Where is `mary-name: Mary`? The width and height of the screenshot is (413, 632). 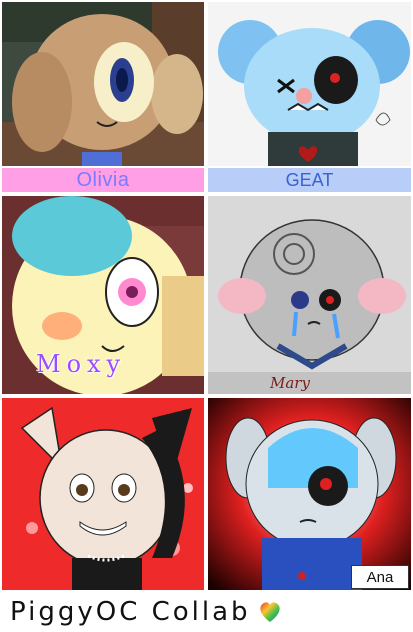 mary-name: Mary is located at coordinates (290, 383).